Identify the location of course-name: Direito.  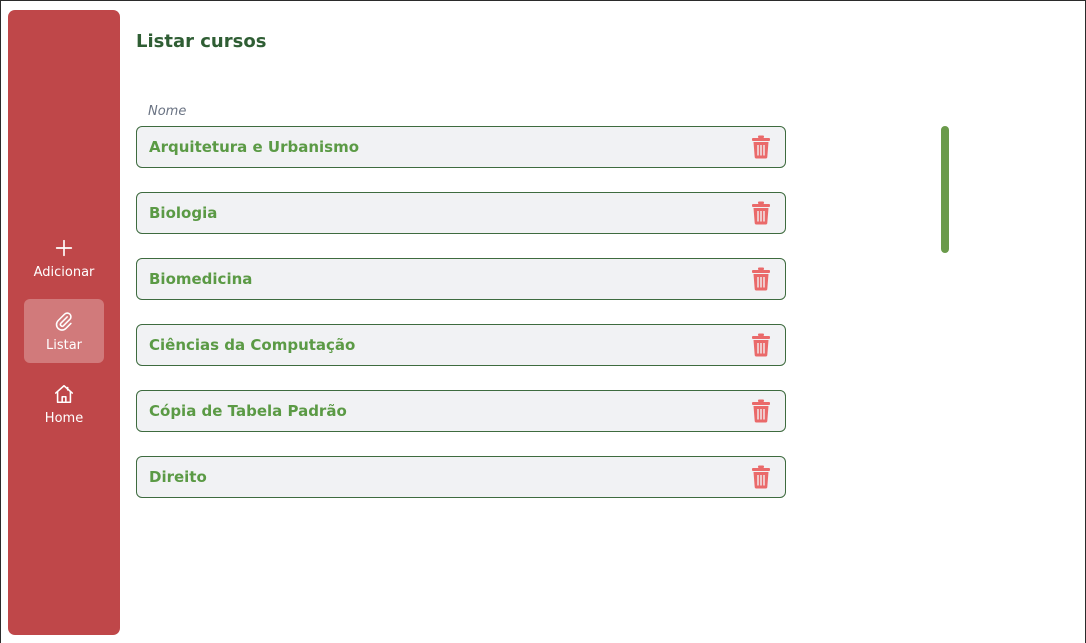
(178, 477).